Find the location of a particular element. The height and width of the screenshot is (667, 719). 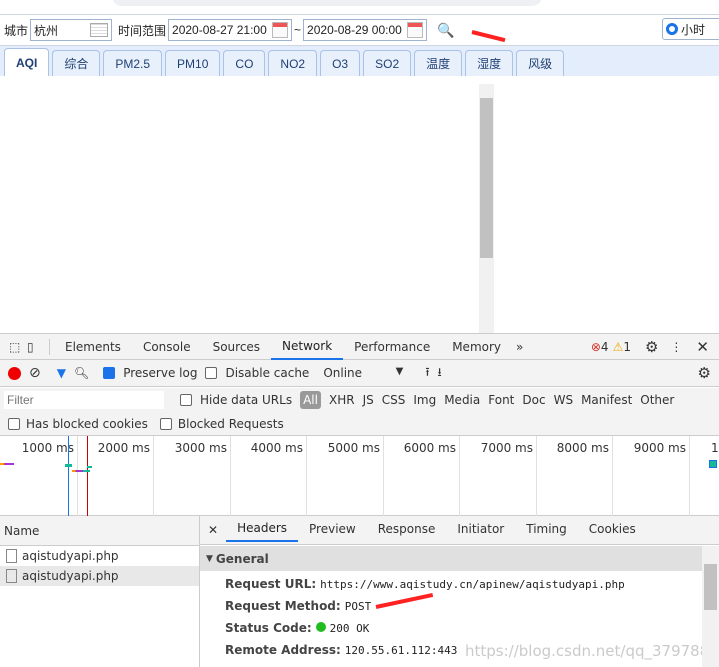

preserve-log-label: Preserve log is located at coordinates (160, 373).